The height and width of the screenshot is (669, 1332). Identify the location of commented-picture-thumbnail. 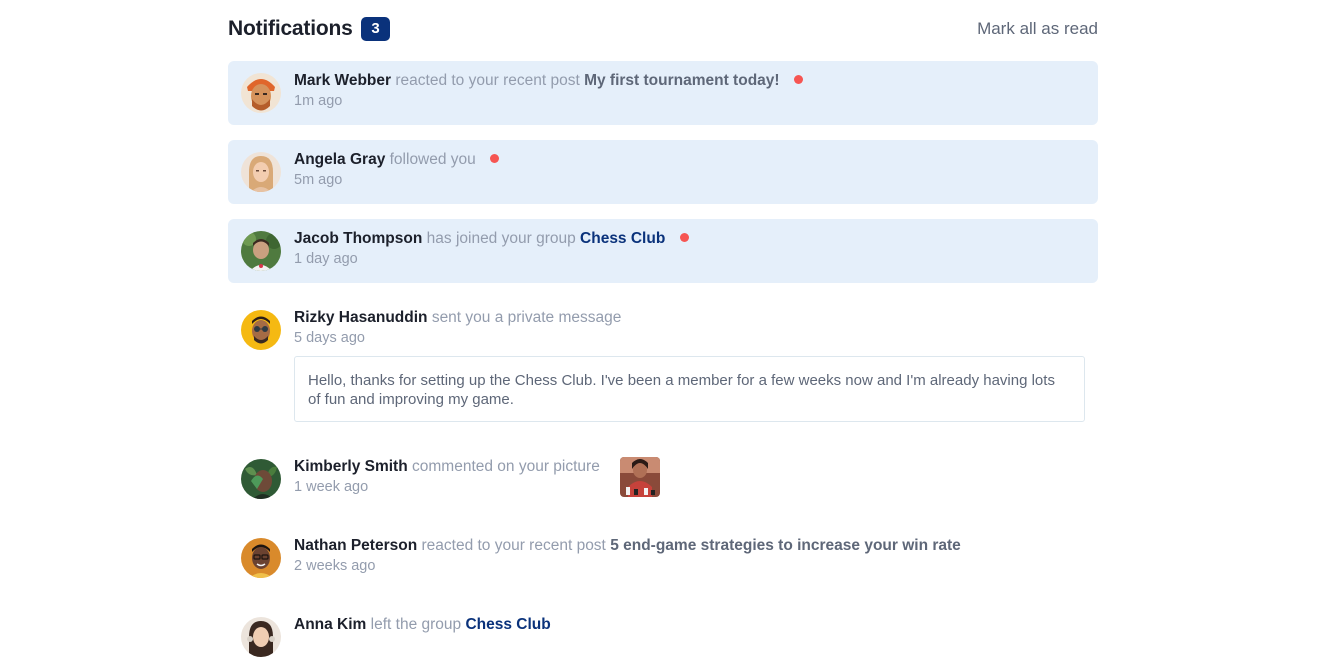
(640, 477).